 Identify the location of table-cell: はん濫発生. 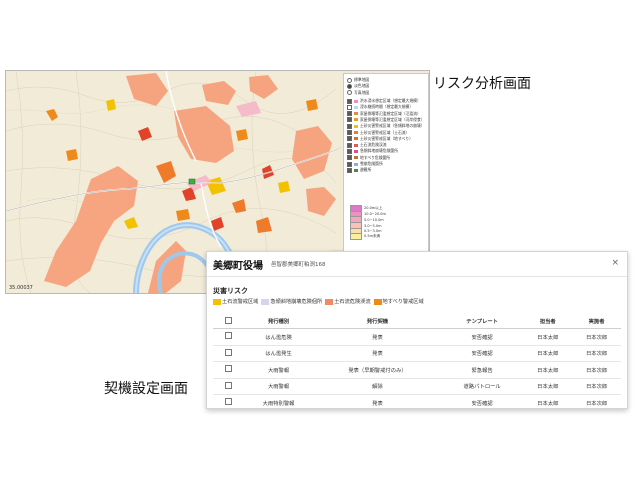
(279, 353).